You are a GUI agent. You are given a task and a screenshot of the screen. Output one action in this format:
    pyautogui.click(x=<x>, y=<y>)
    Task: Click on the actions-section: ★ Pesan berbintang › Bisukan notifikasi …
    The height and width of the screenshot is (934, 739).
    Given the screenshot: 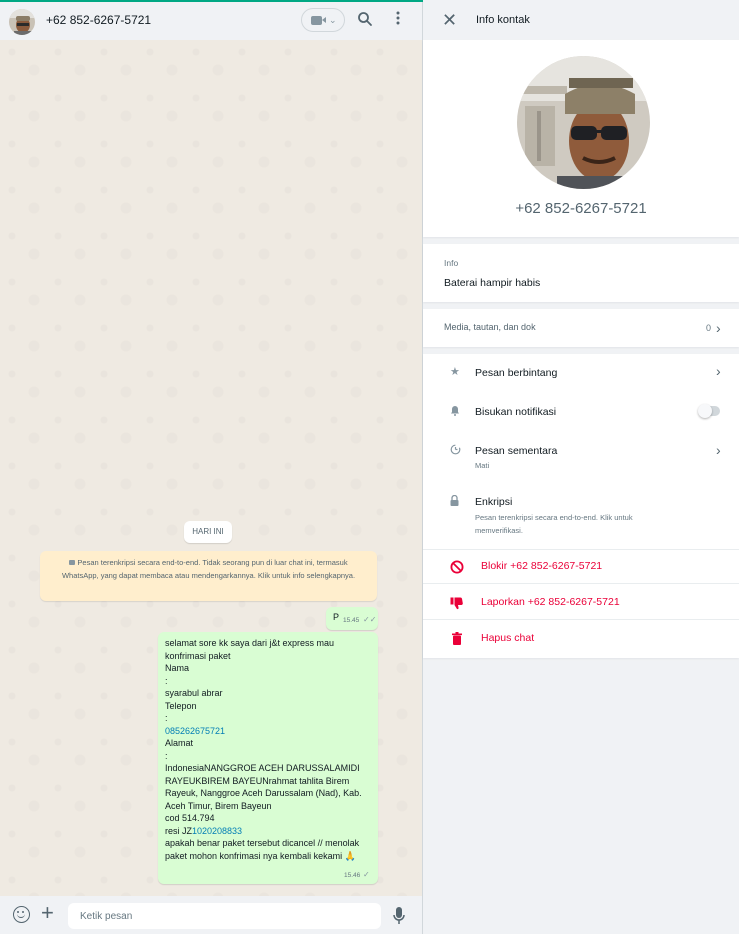 What is the action you would take?
    pyautogui.click(x=581, y=506)
    